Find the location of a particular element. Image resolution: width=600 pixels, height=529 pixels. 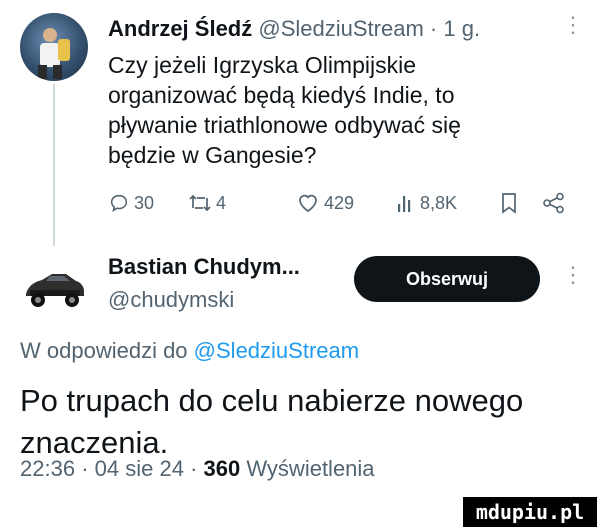

like-button: 429 is located at coordinates (325, 203).